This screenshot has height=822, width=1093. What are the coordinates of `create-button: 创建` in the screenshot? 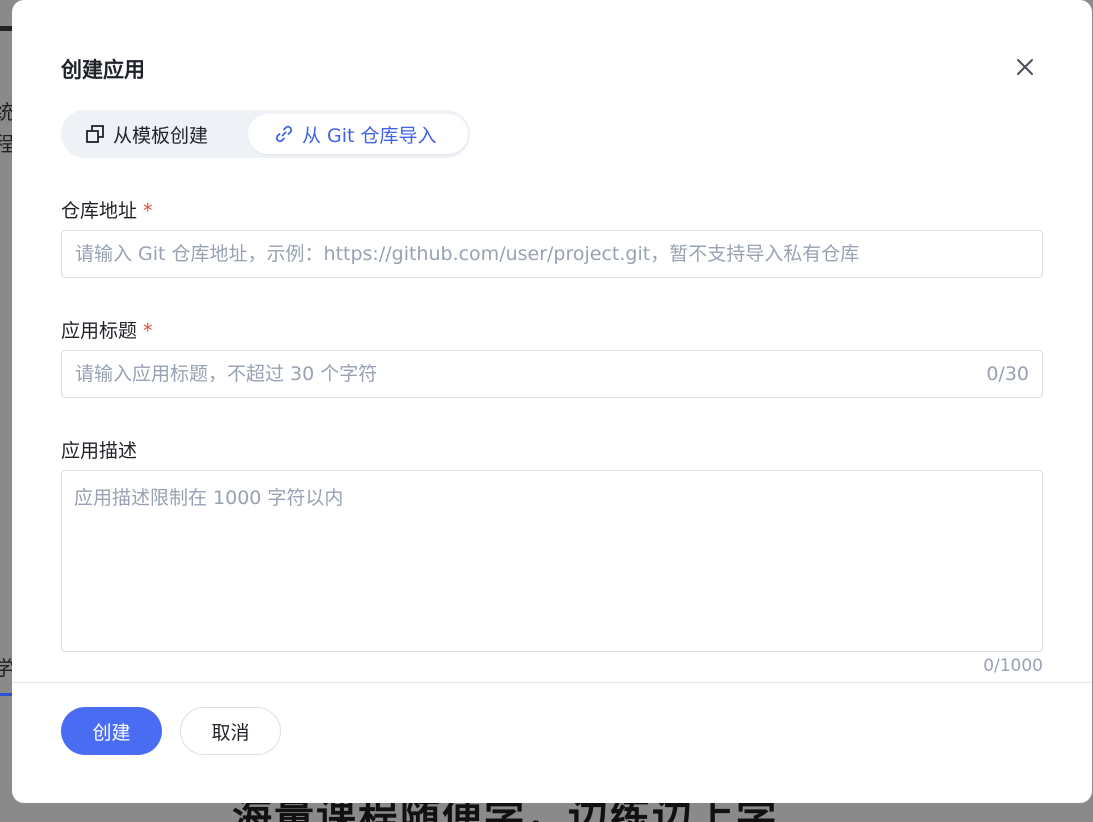 It's located at (111, 731).